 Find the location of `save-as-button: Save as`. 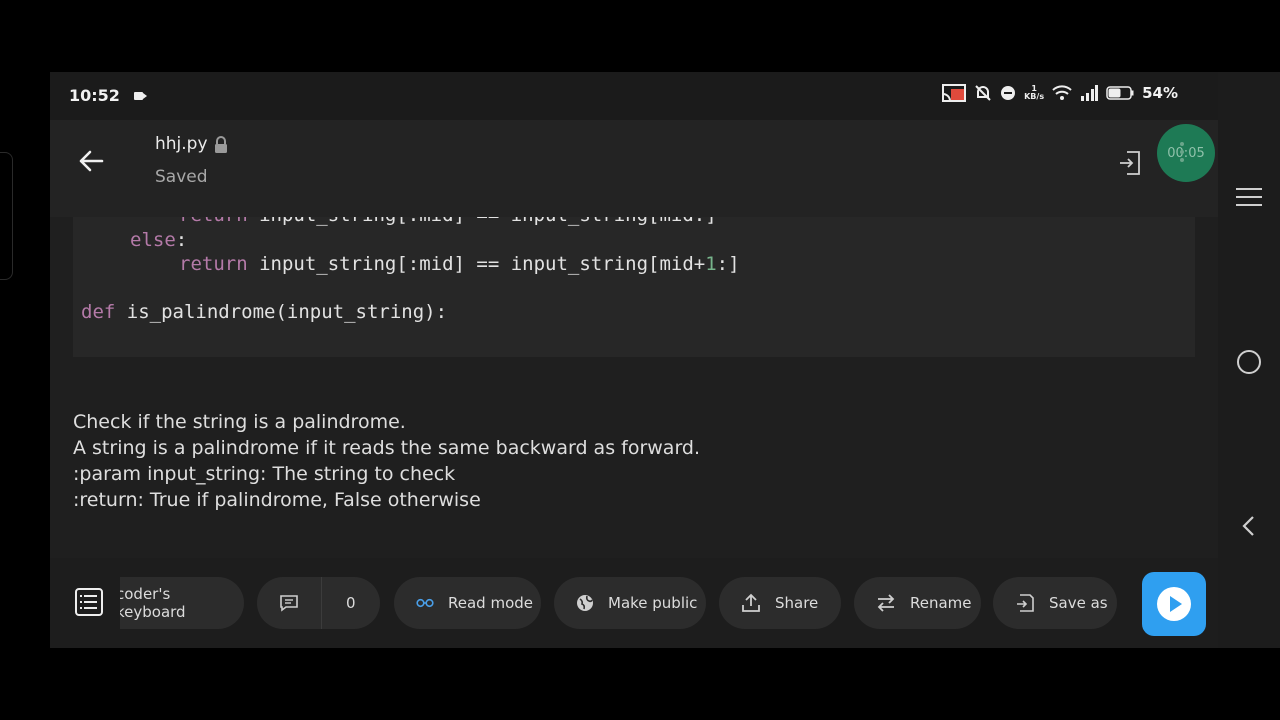

save-as-button: Save as is located at coordinates (1055, 603).